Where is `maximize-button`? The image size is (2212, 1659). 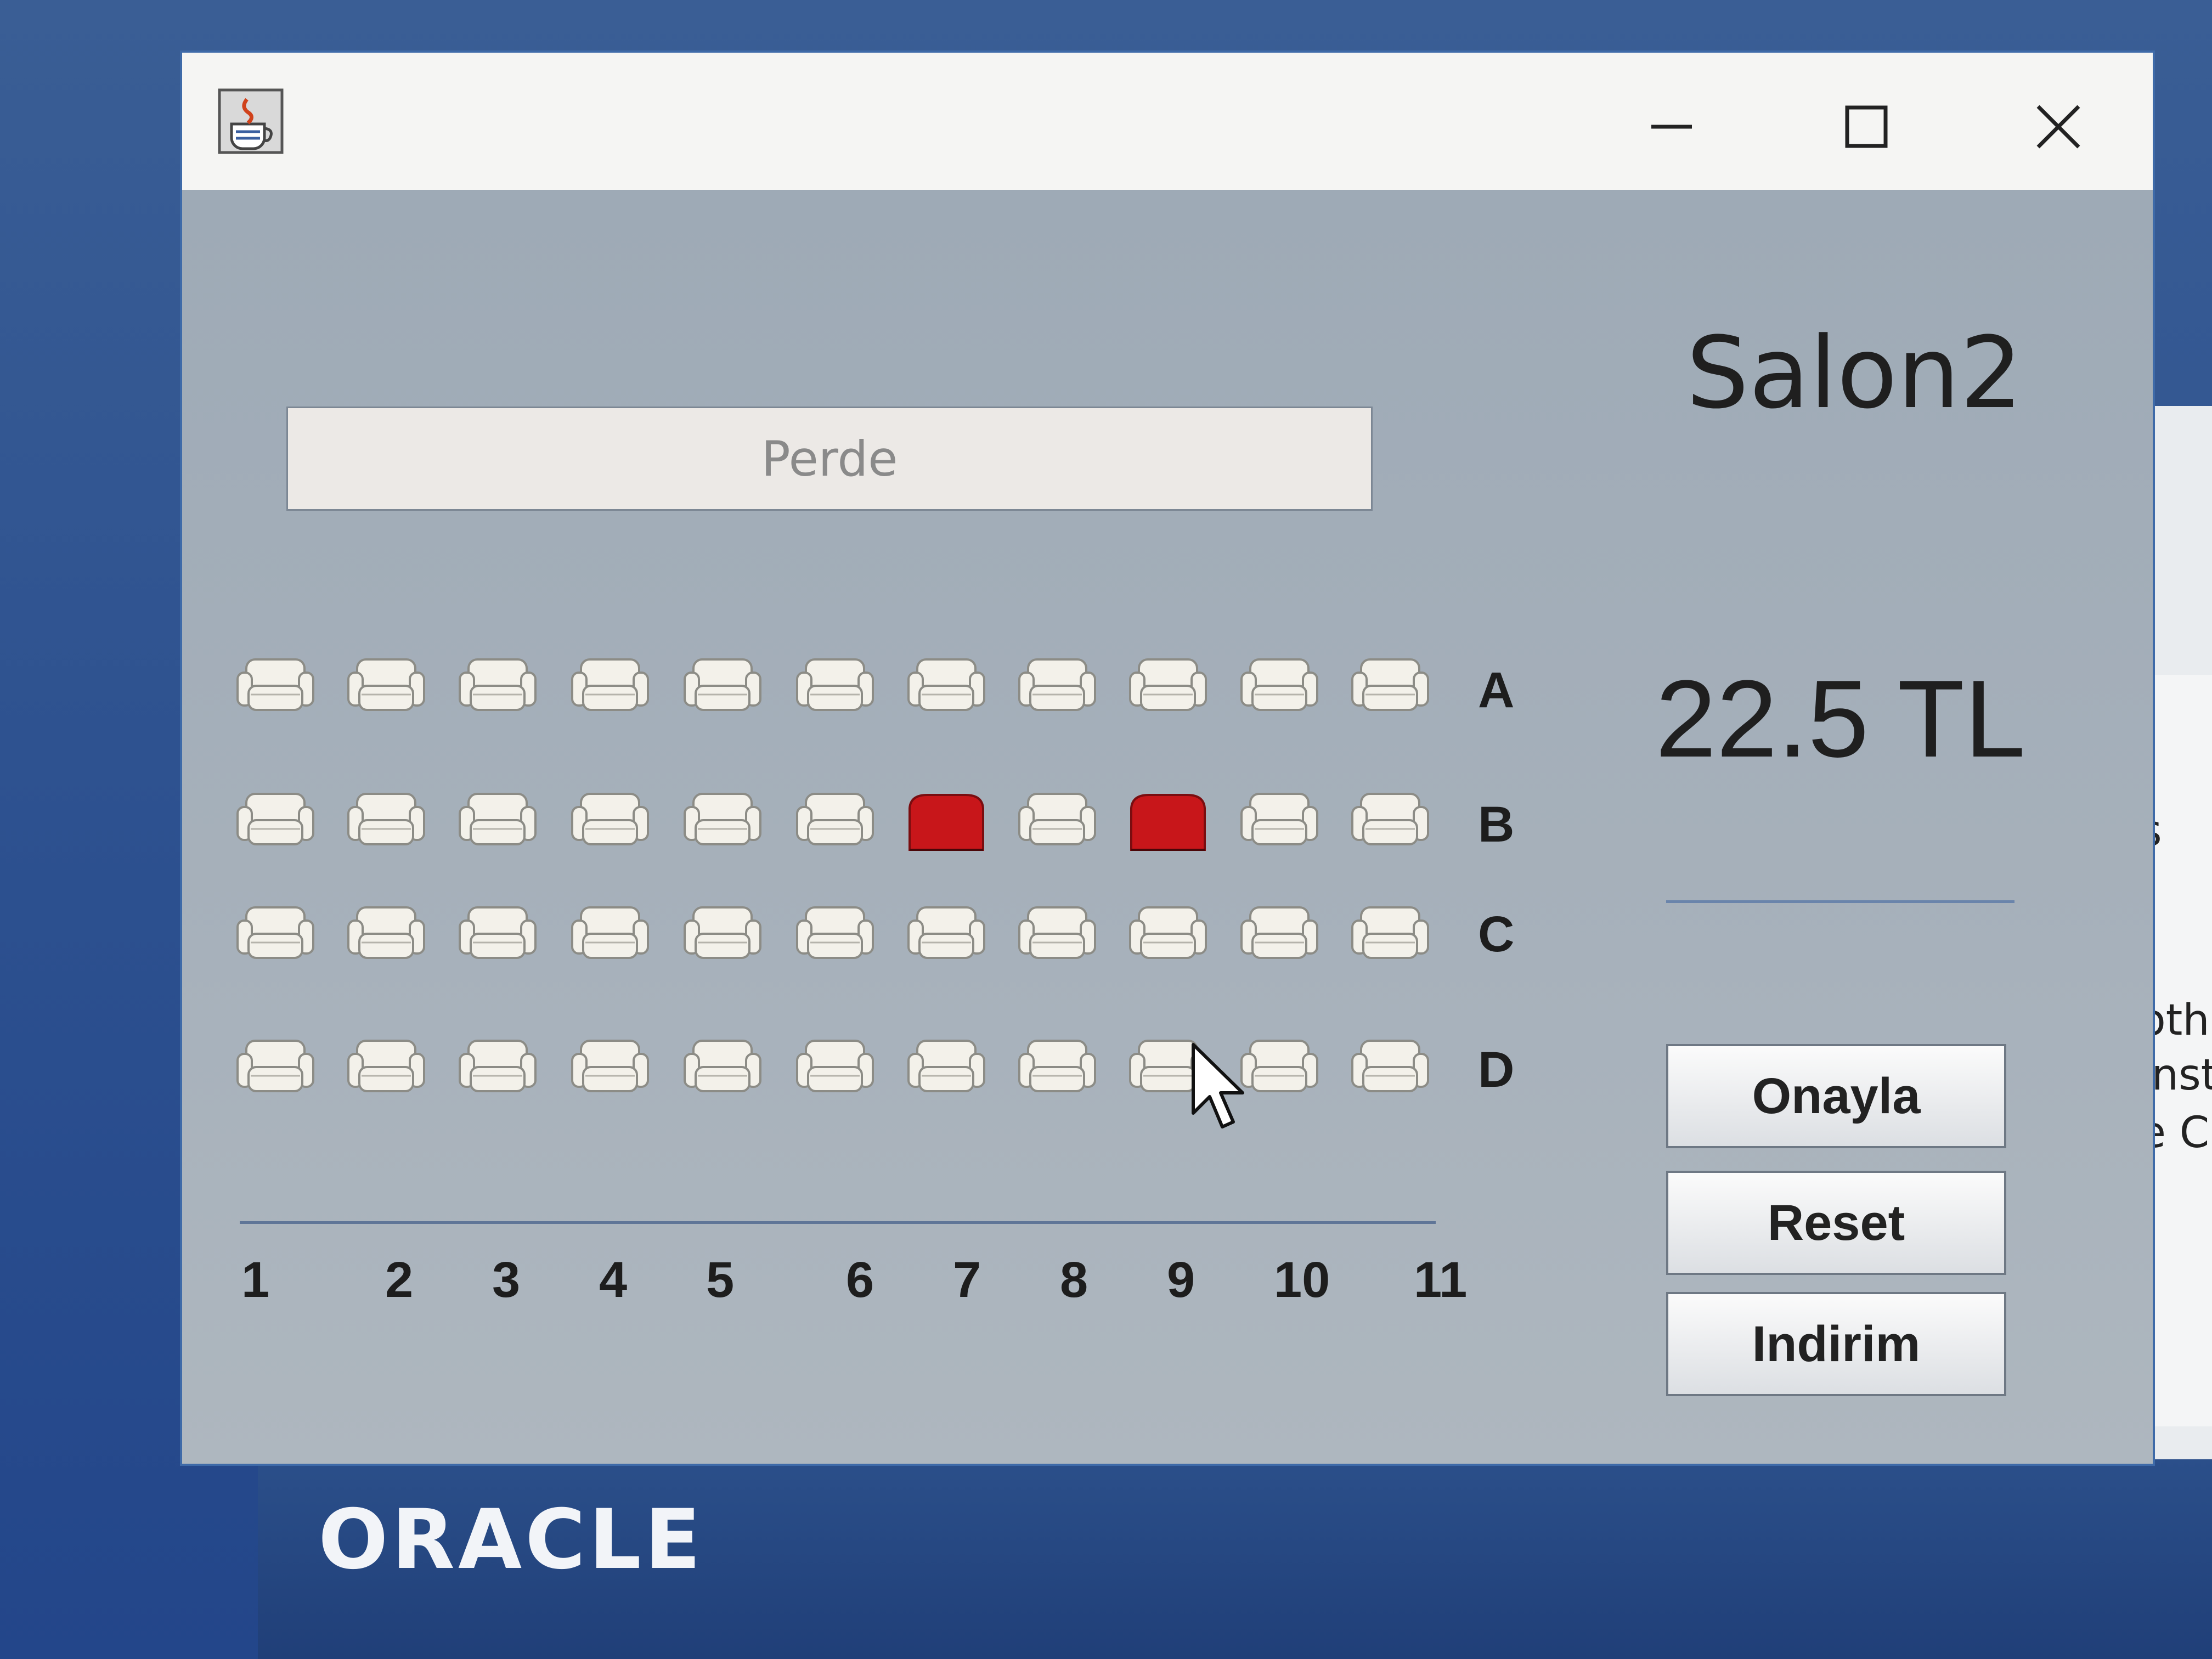
maximize-button is located at coordinates (1867, 127).